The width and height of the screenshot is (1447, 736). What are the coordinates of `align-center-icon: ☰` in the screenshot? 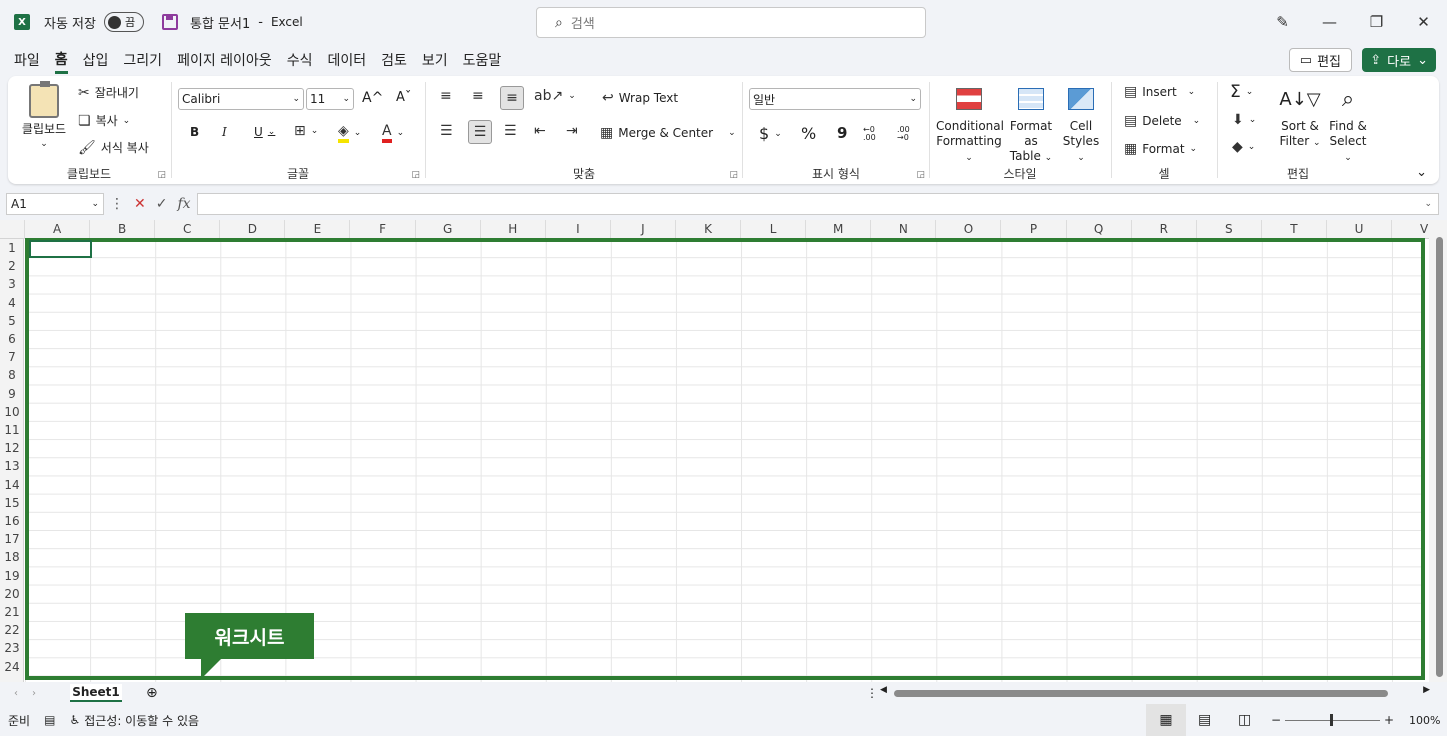 It's located at (480, 132).